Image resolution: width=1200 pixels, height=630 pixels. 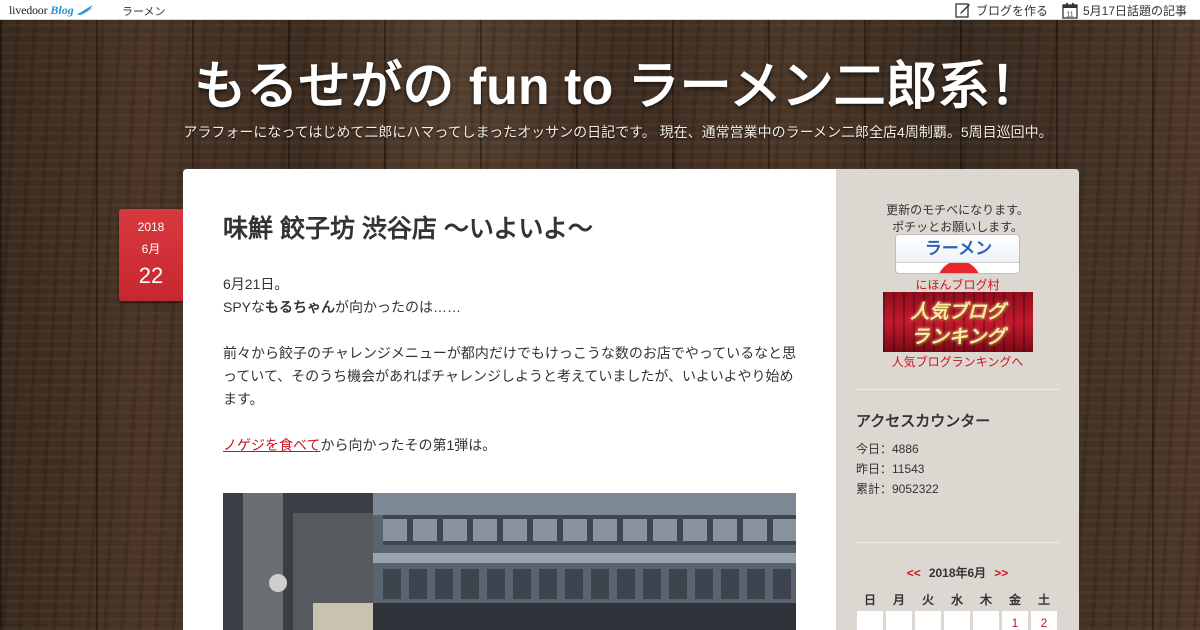 What do you see at coordinates (300, 307) in the screenshot?
I see `post-line-spy-bold: もるちゃん` at bounding box center [300, 307].